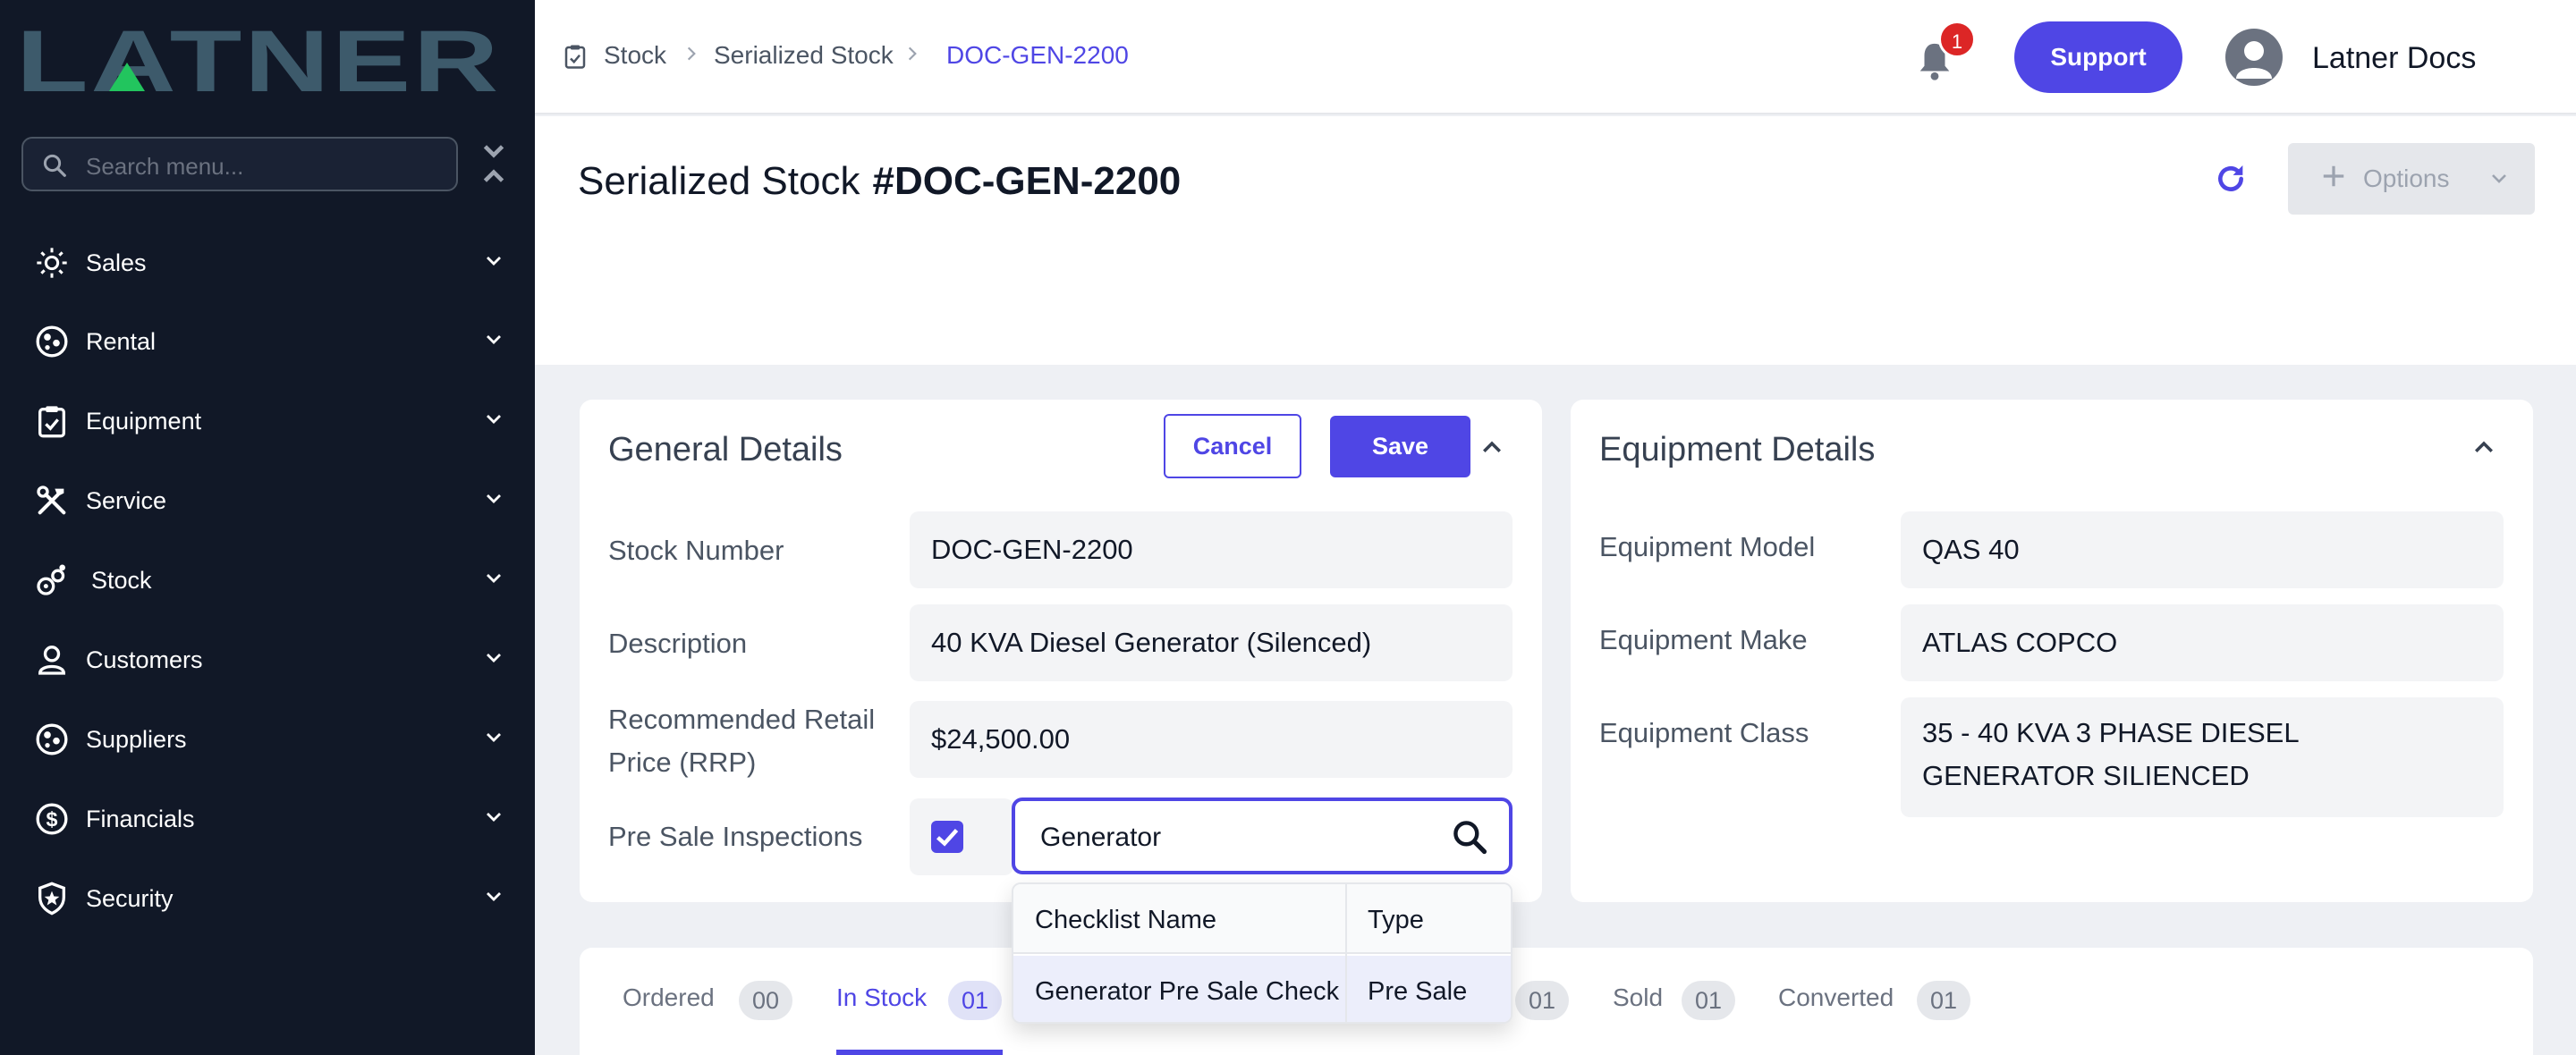 The height and width of the screenshot is (1055, 2576). I want to click on field-label: Stock Number, so click(696, 550).